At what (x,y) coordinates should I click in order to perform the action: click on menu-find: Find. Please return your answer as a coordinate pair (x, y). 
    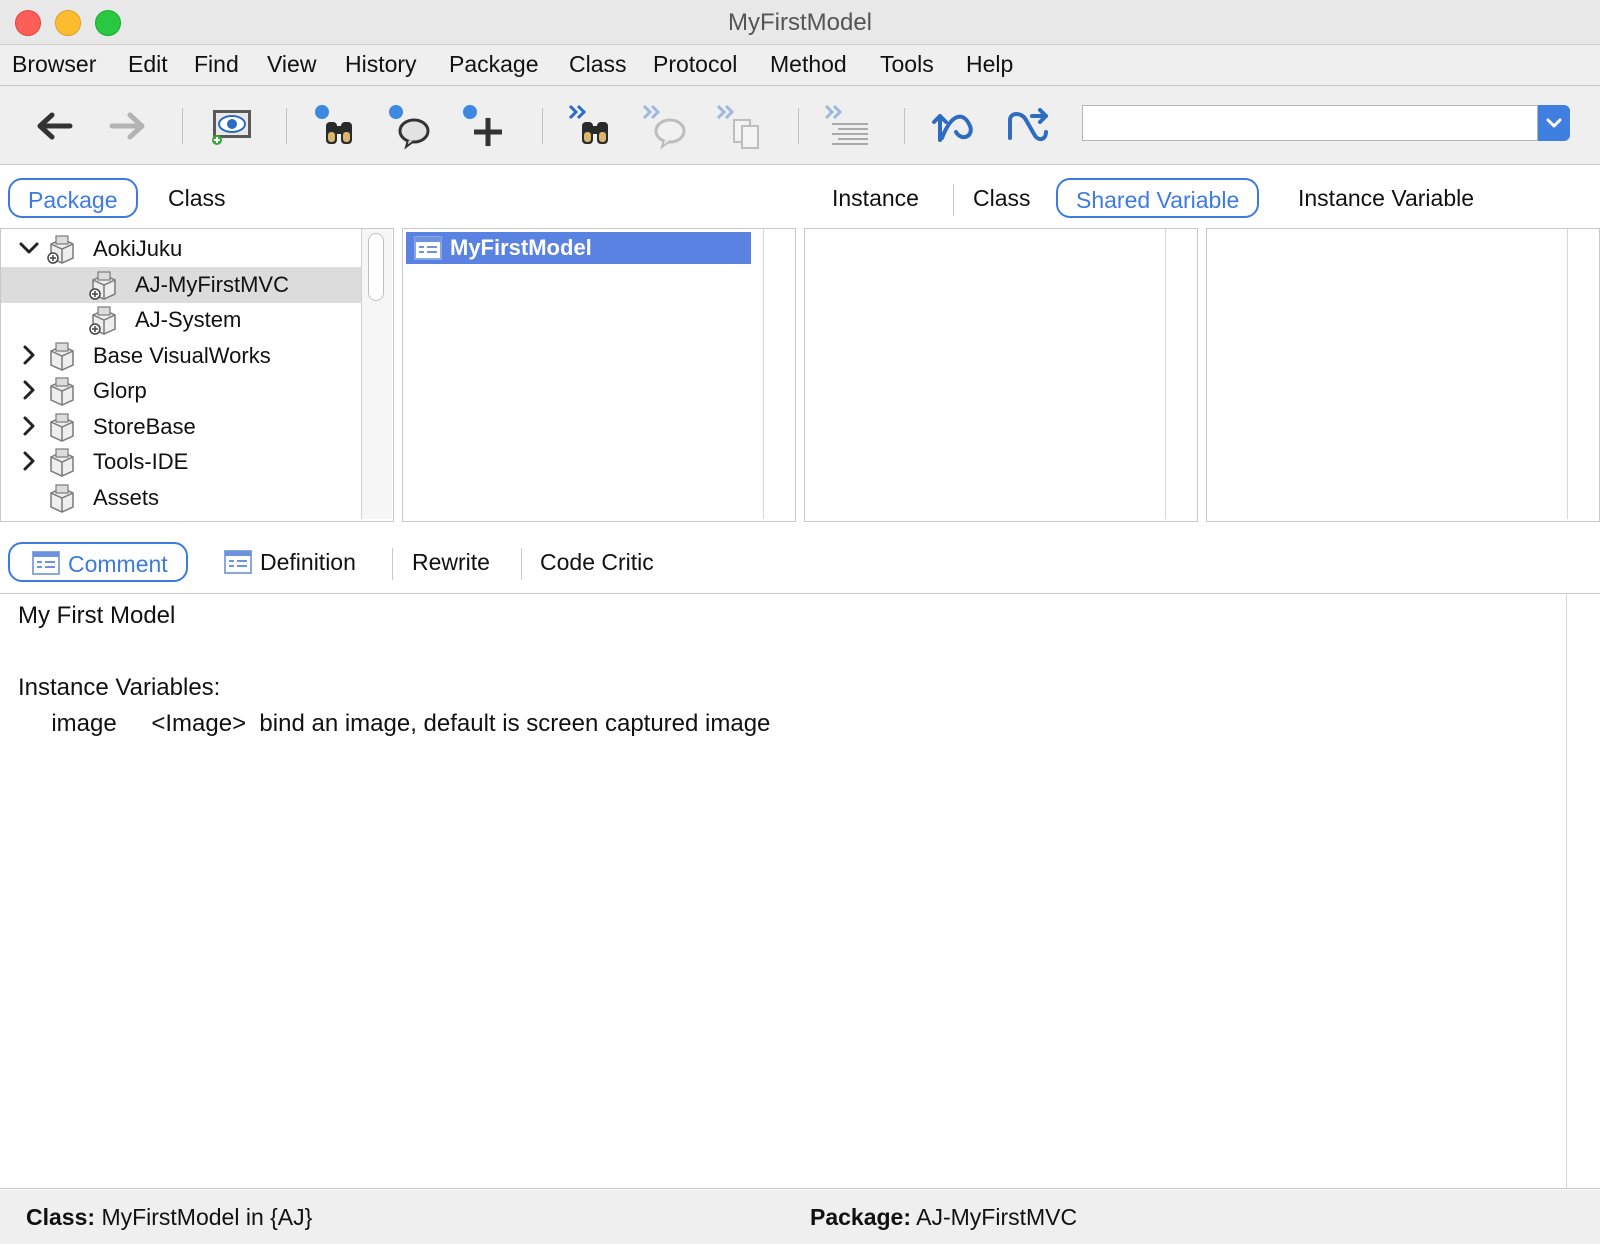
    Looking at the image, I should click on (216, 64).